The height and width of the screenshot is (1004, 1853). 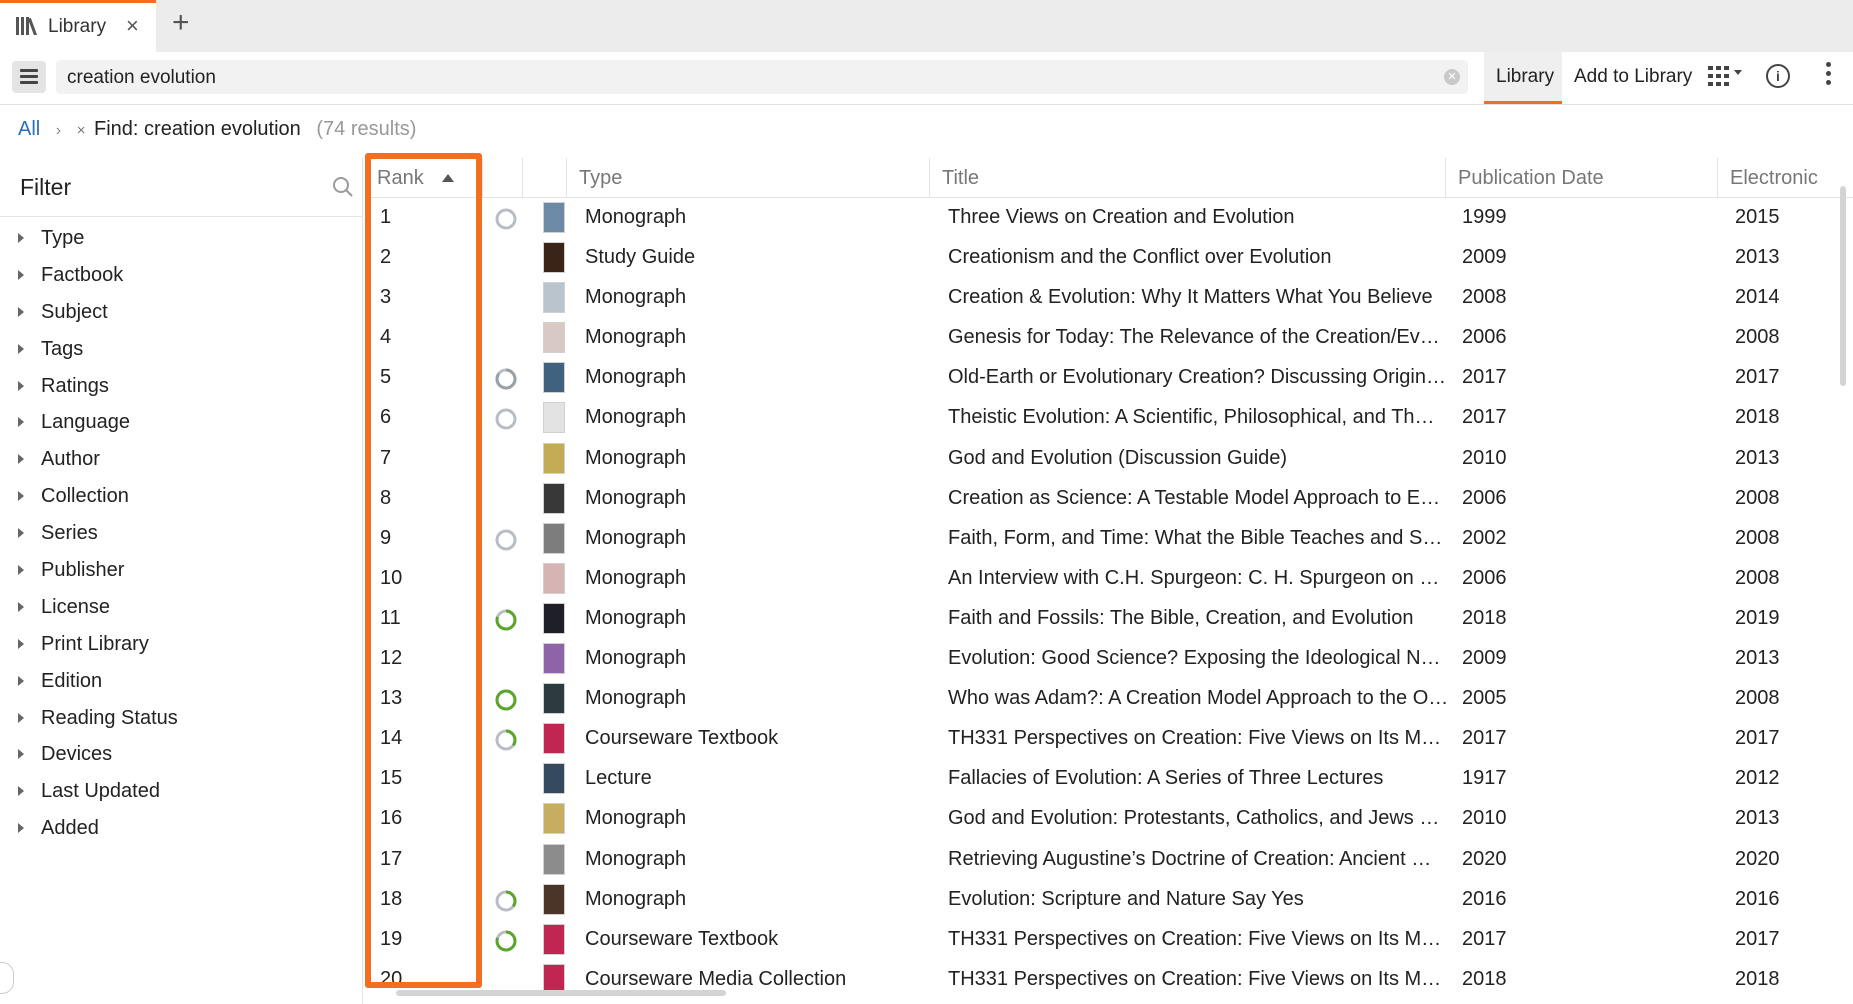 I want to click on filter-item: Devices, so click(x=180, y=756).